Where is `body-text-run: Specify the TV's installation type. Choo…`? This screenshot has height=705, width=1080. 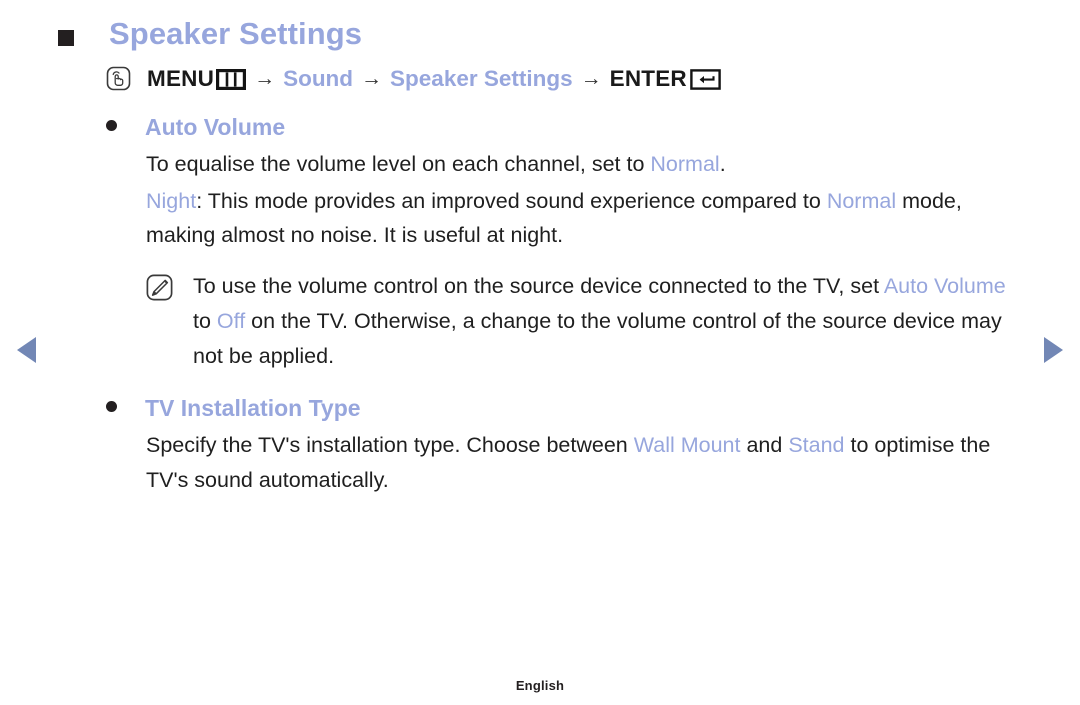 body-text-run: Specify the TV's installation type. Choo… is located at coordinates (390, 444).